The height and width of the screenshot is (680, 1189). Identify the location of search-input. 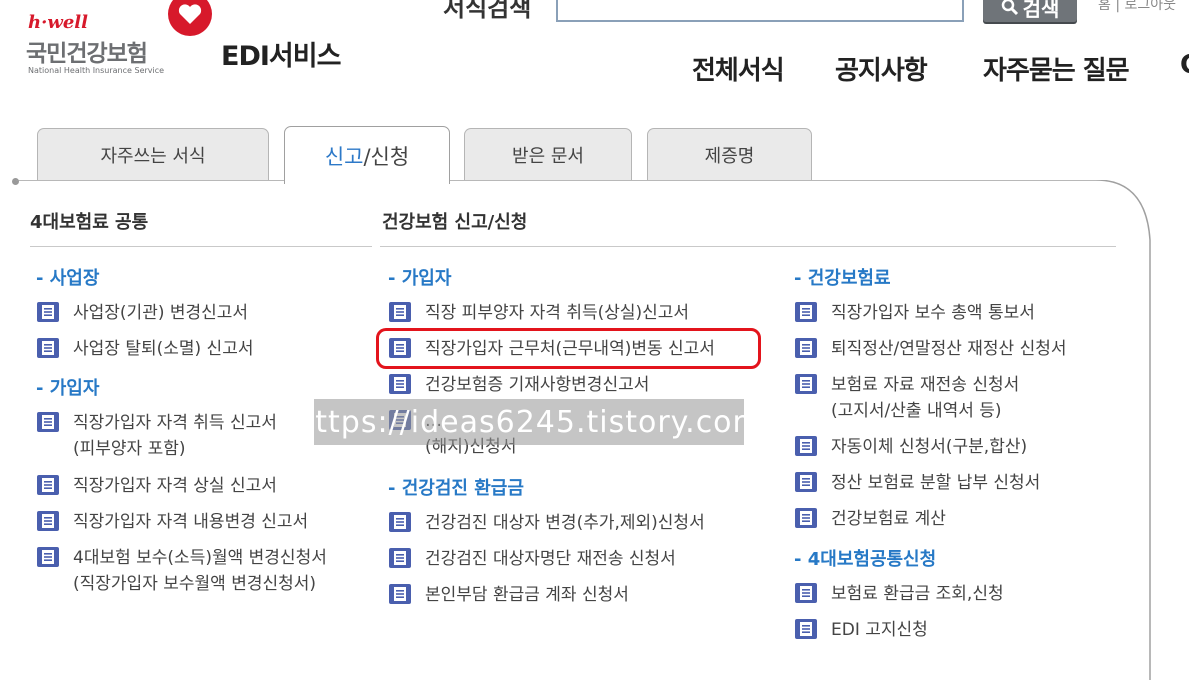
(760, 11).